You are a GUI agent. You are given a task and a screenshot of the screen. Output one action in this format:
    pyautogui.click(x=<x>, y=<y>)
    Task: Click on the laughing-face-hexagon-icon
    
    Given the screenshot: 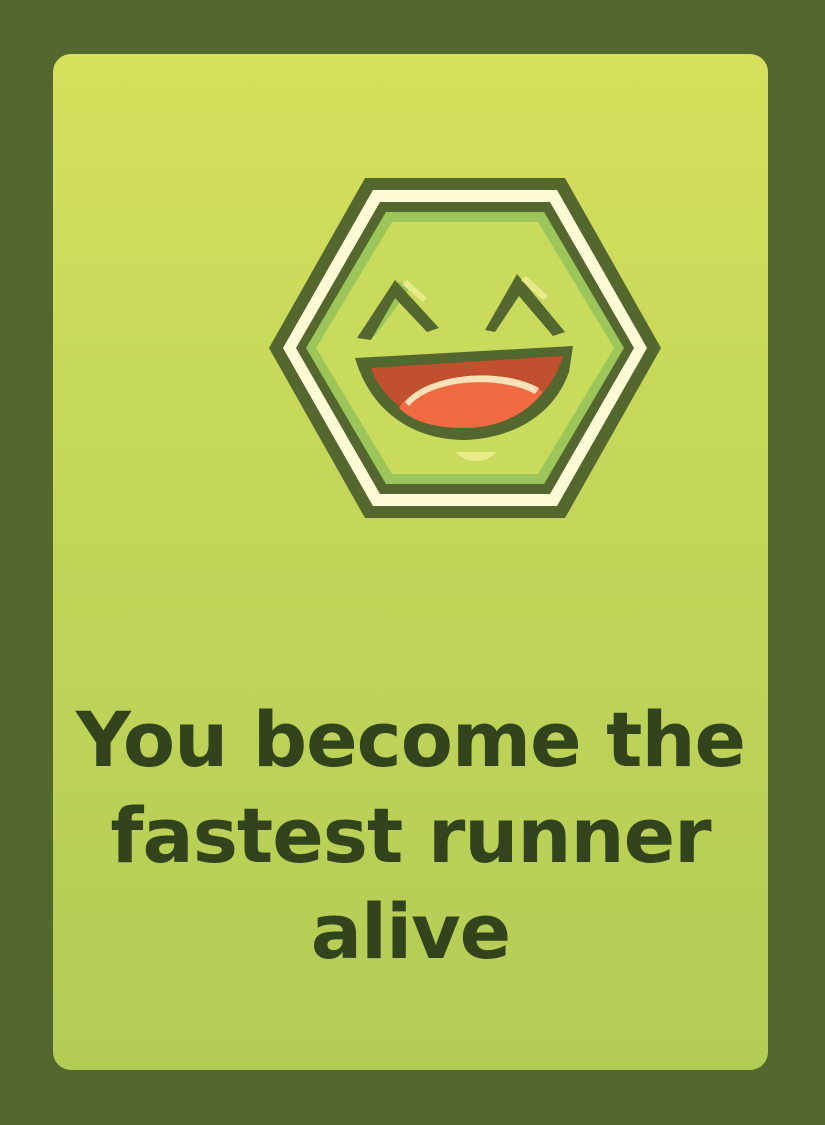 What is the action you would take?
    pyautogui.click(x=465, y=348)
    